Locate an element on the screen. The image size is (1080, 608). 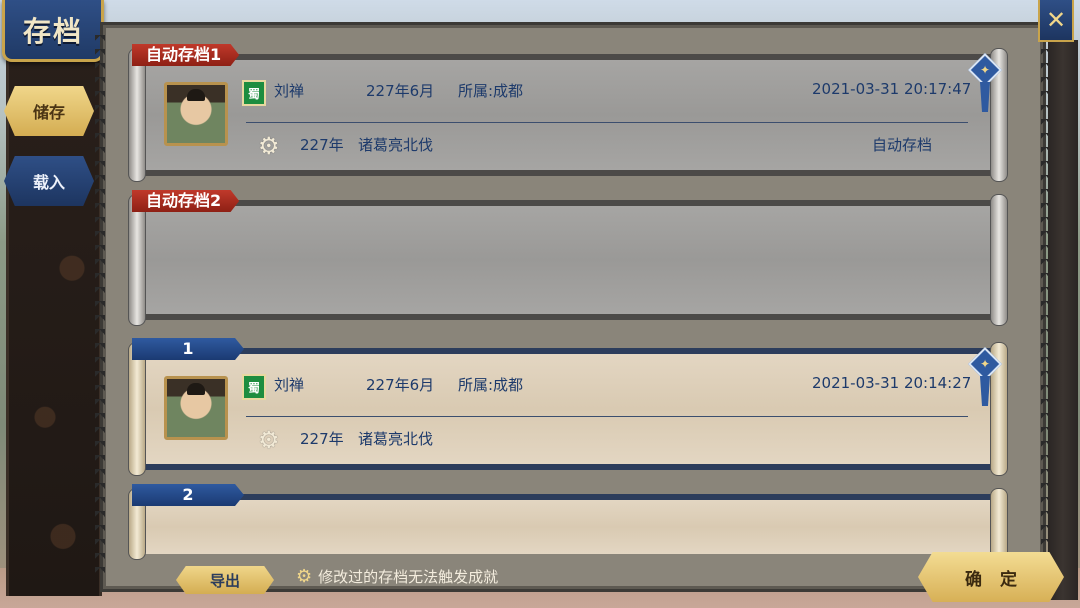
tab-load: 载入 is located at coordinates (49, 181).